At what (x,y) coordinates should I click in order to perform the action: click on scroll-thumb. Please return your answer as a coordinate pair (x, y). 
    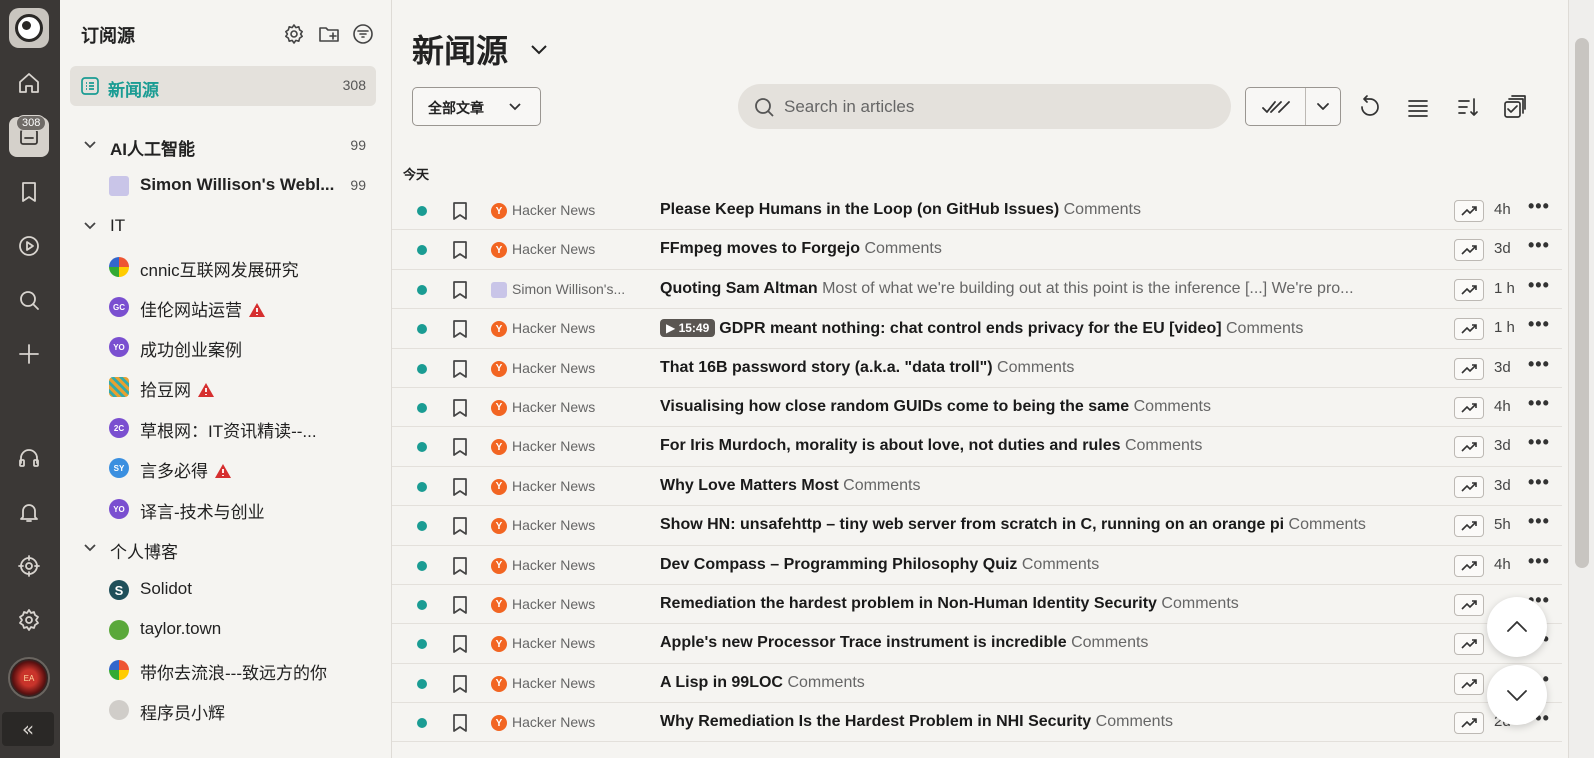
    Looking at the image, I should click on (1582, 303).